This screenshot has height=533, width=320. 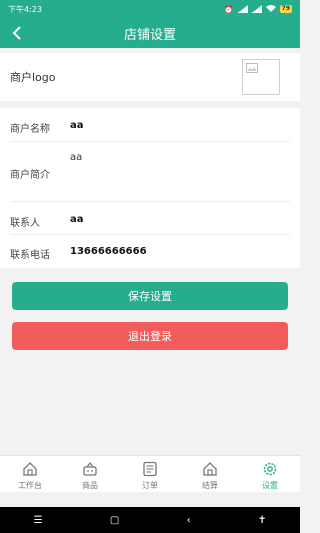 What do you see at coordinates (150, 520) in the screenshot?
I see `system-nav-bar: ☰ ▢ ‹ ✝` at bounding box center [150, 520].